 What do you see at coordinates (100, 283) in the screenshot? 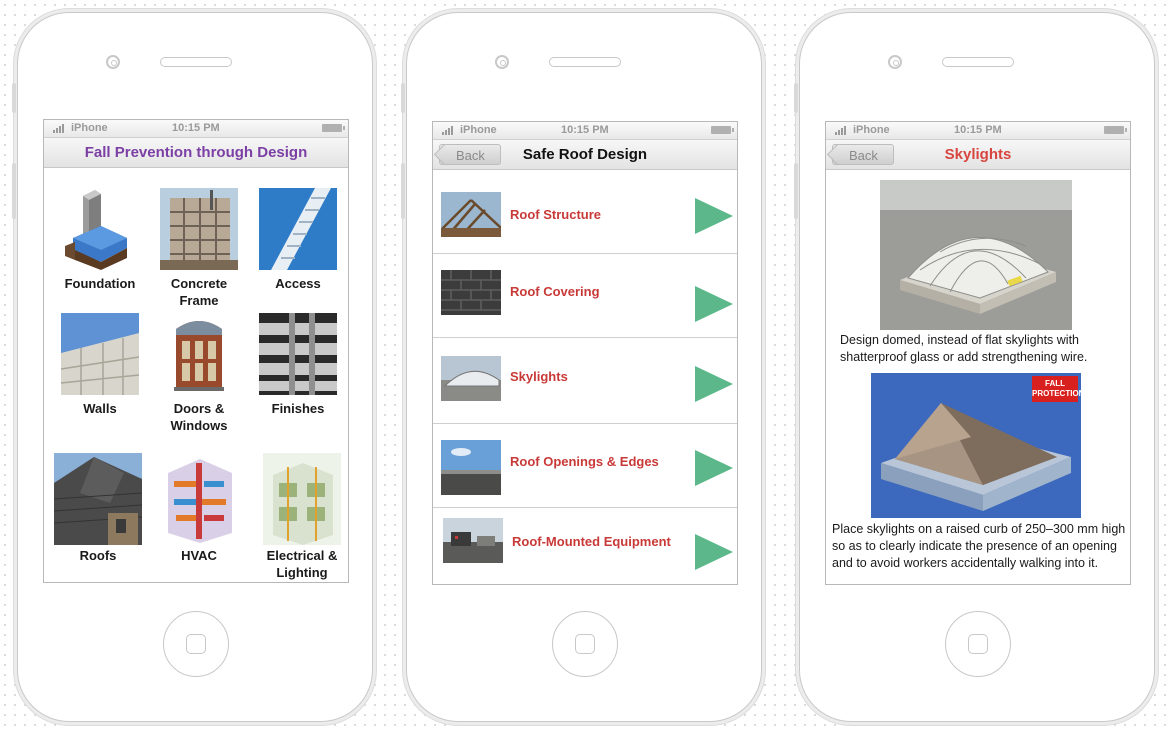
I see `tile-label: Foundation` at bounding box center [100, 283].